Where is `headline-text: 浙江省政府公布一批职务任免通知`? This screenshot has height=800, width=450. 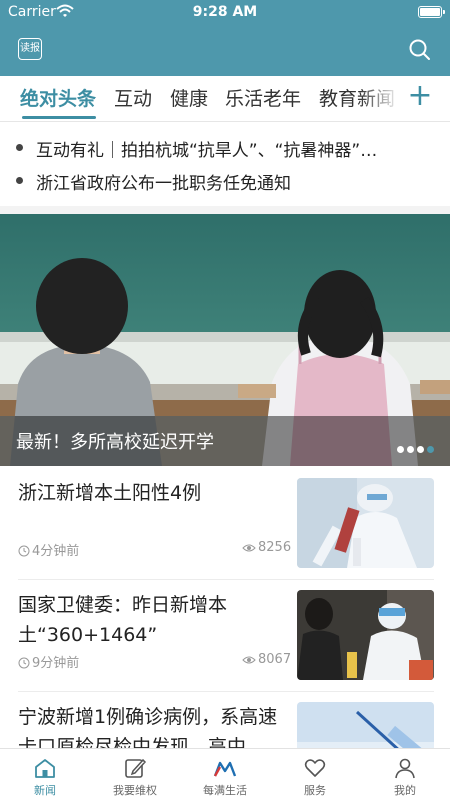 headline-text: 浙江省政府公布一批职务任免通知 is located at coordinates (163, 184).